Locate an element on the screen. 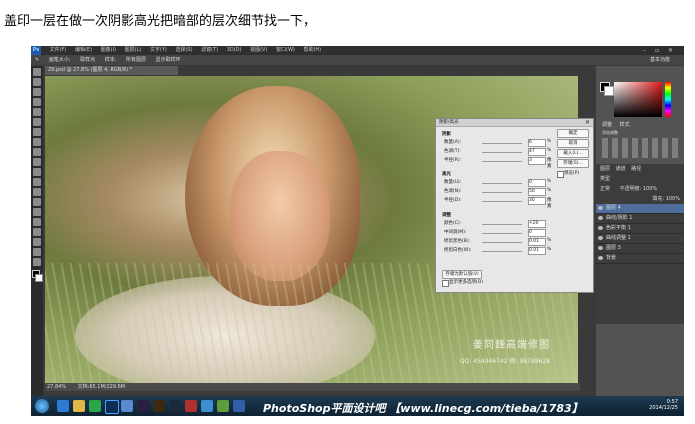  dodge-tool-icon is located at coordinates (37, 202).